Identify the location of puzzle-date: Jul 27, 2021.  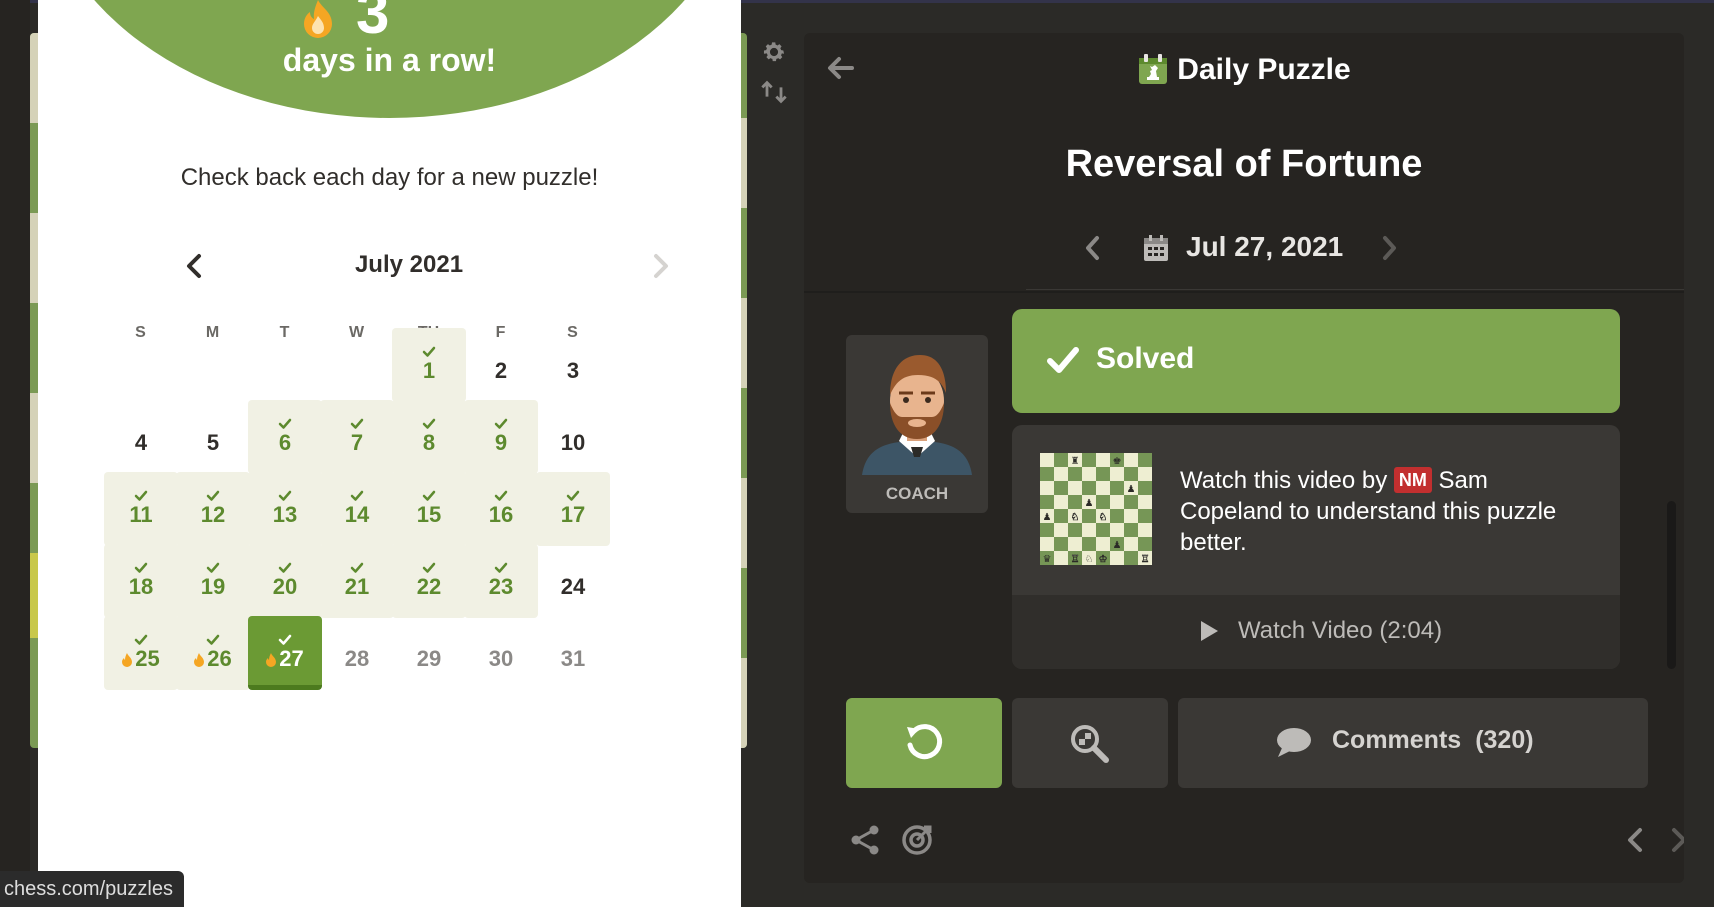
(1265, 246).